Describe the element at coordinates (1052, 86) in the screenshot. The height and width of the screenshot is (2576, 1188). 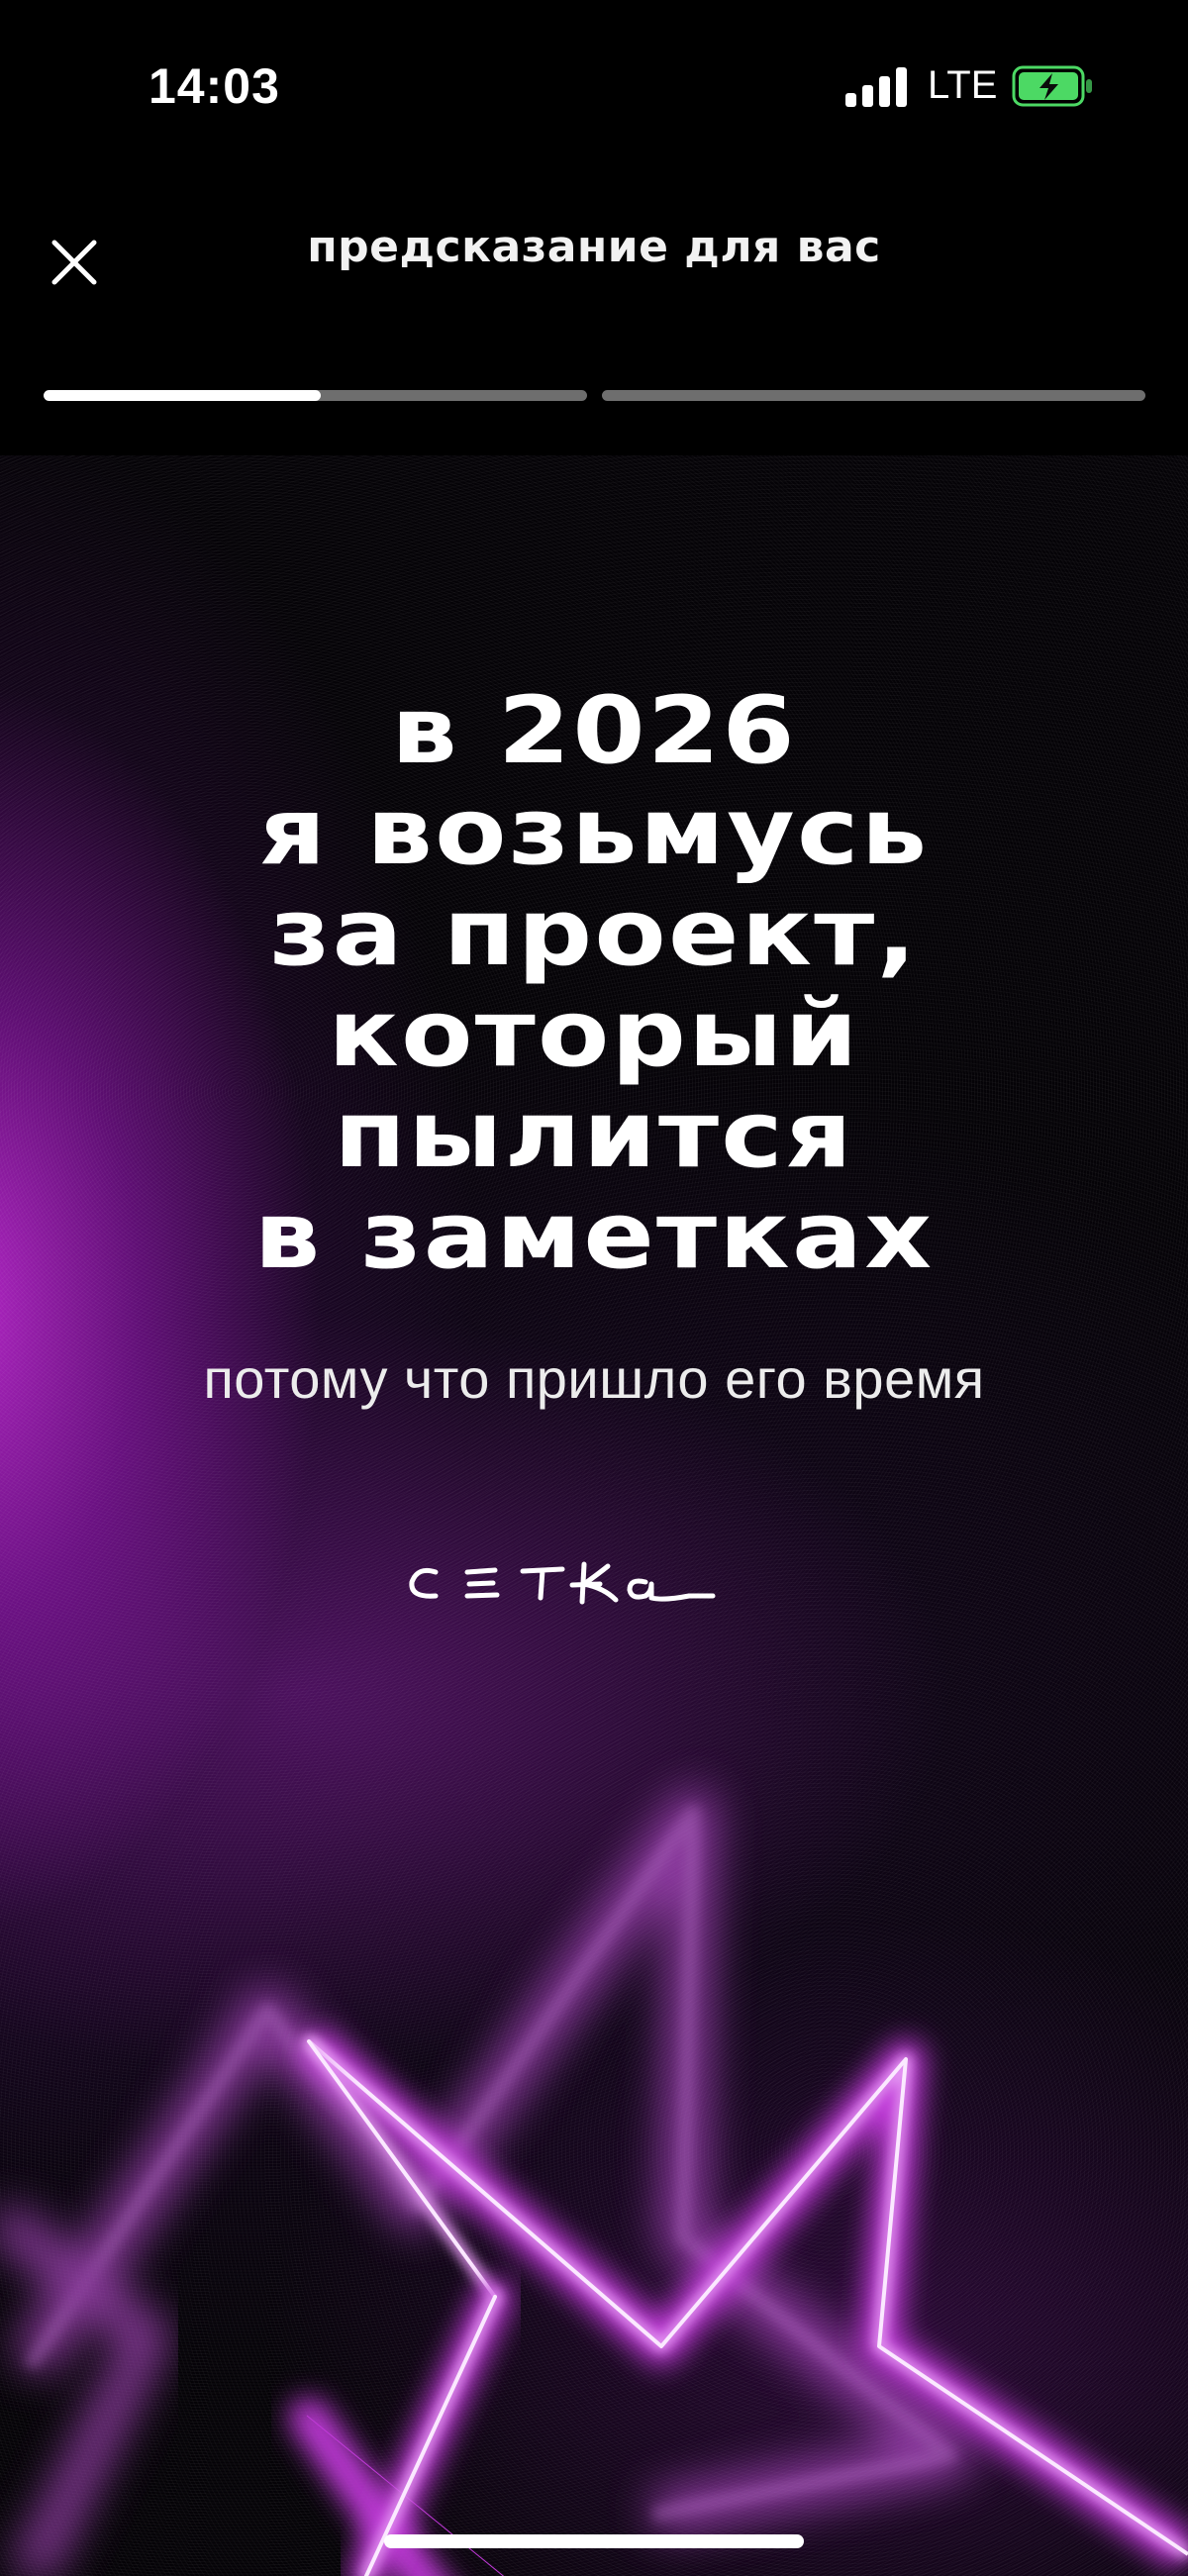
I see `battery-charging-icon` at that location.